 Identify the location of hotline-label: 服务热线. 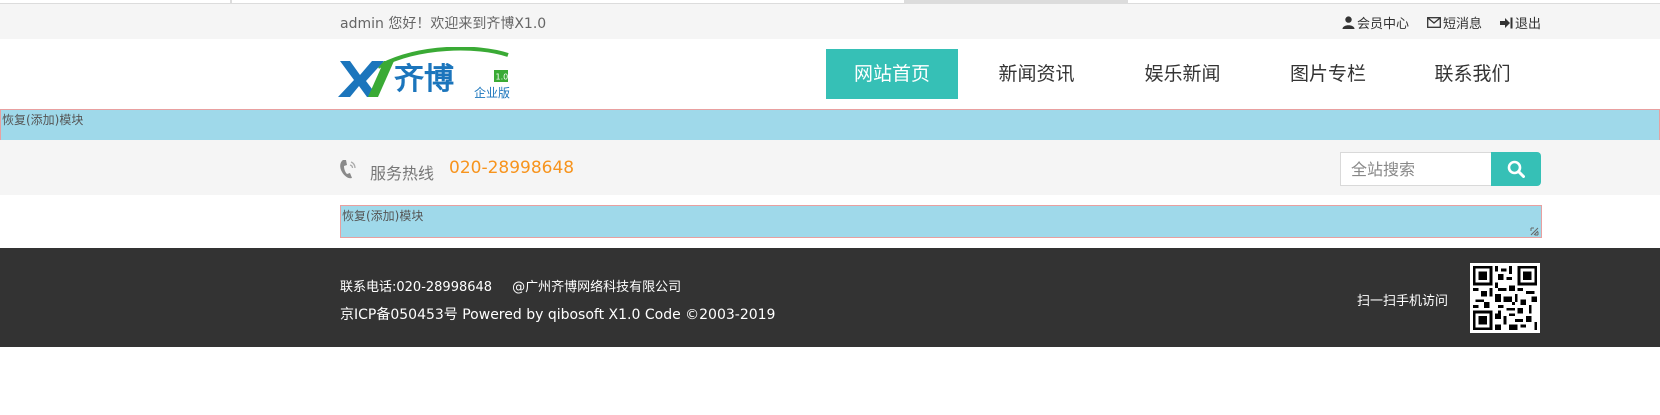
(402, 173).